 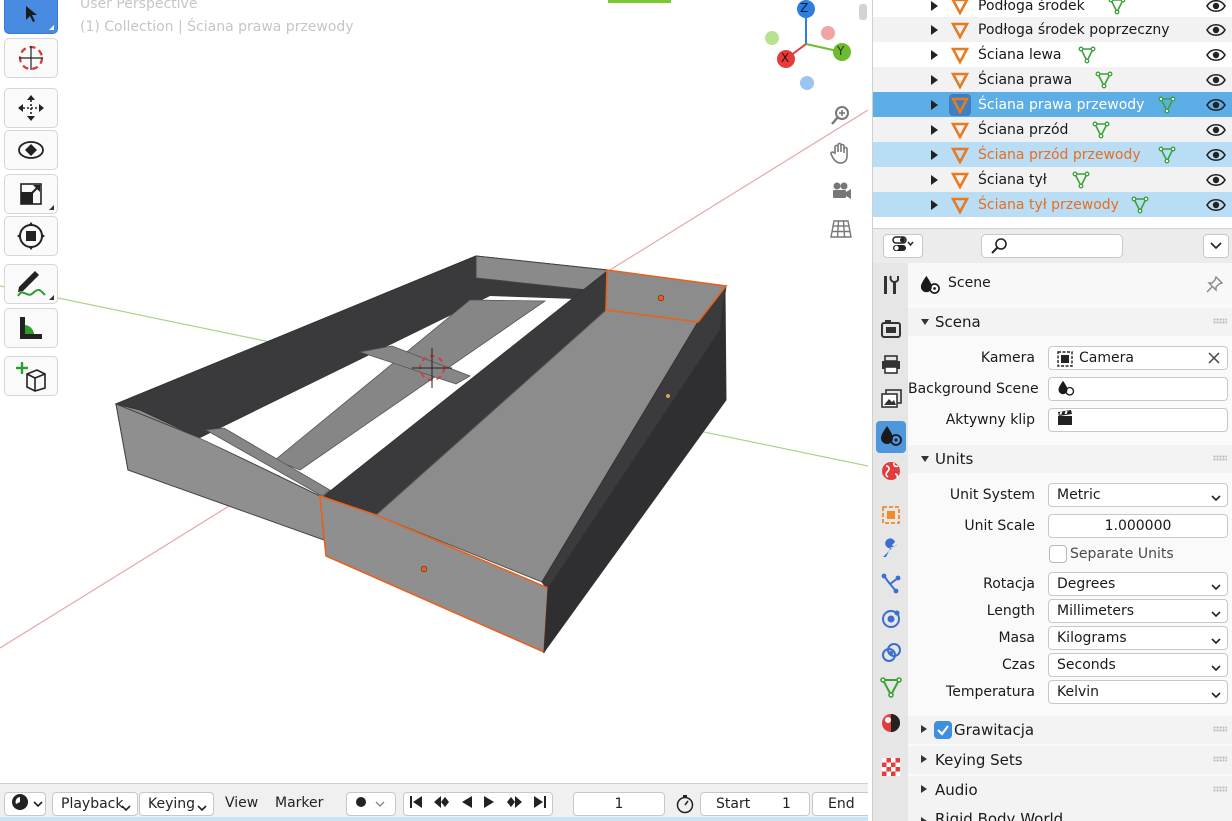 What do you see at coordinates (31, 284) in the screenshot?
I see `annotate-tool` at bounding box center [31, 284].